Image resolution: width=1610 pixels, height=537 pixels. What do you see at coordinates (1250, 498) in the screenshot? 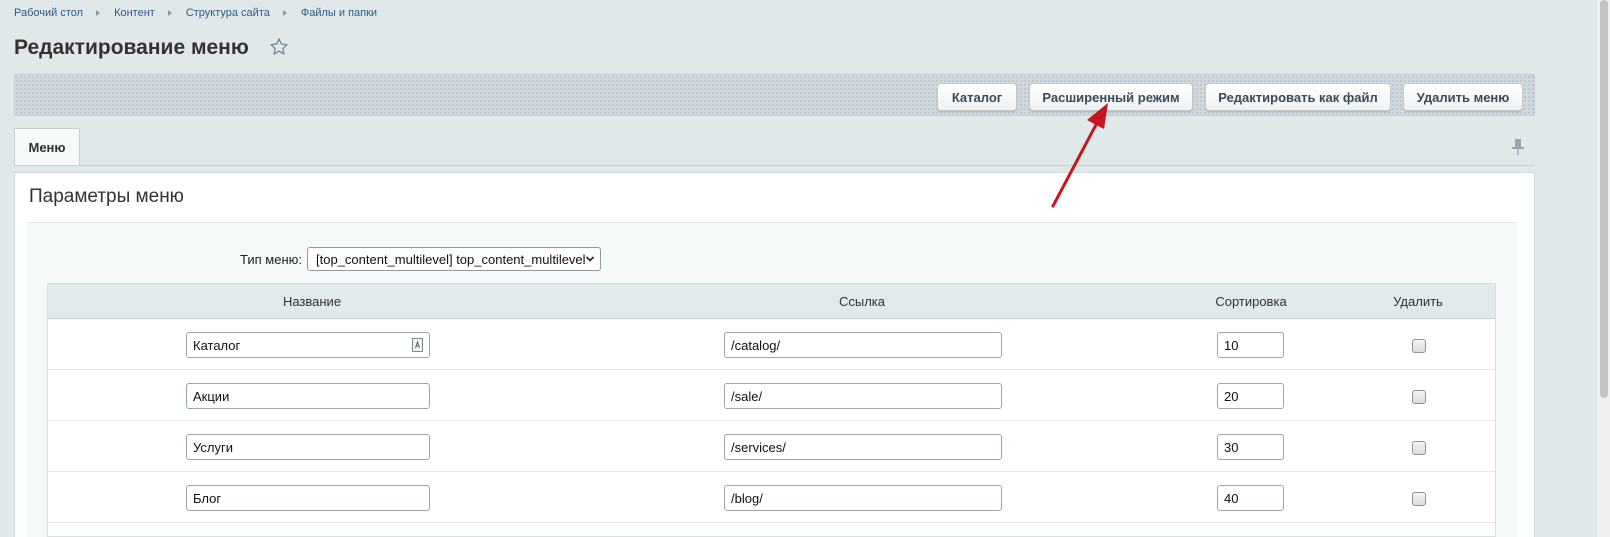
I see `sort-input: 40` at bounding box center [1250, 498].